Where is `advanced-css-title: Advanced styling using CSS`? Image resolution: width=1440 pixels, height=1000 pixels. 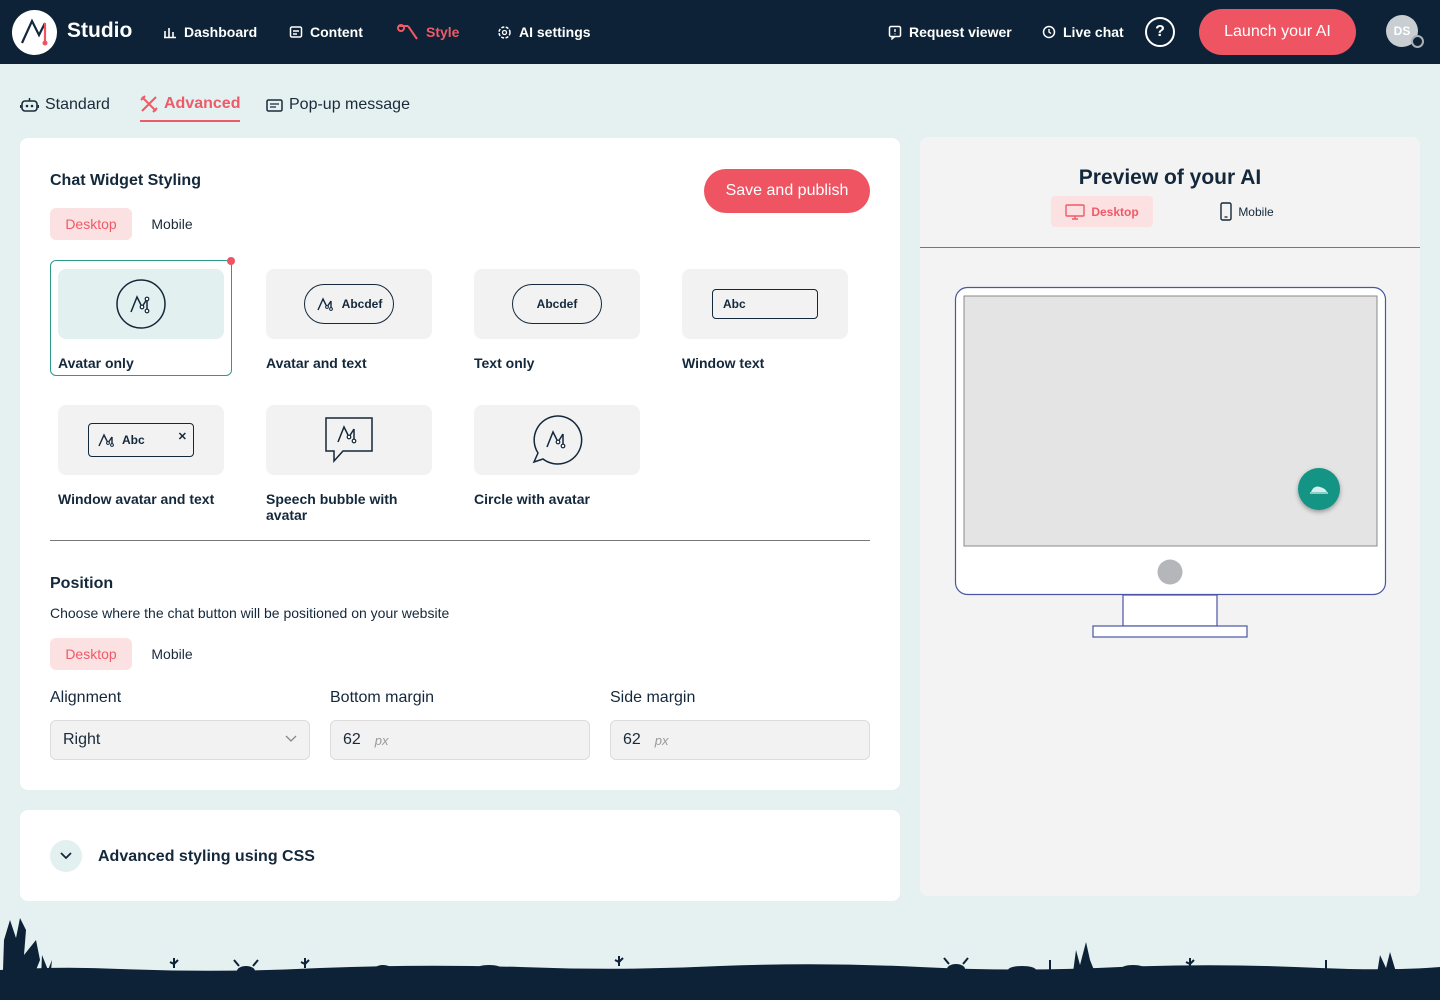
advanced-css-title: Advanced styling using CSS is located at coordinates (206, 856).